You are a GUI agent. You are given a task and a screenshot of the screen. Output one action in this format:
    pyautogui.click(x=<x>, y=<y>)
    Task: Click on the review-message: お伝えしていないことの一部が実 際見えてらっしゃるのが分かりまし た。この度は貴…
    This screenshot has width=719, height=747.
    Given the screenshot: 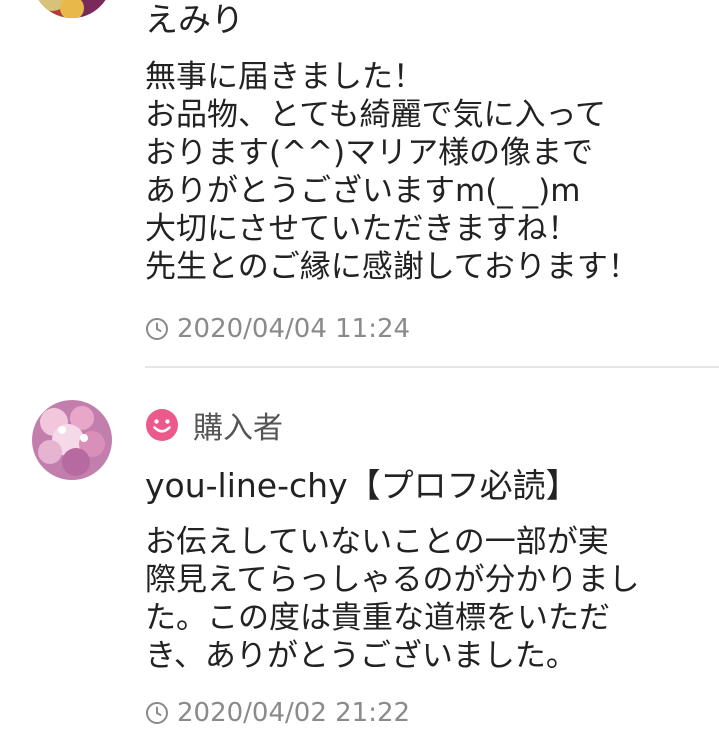 What is the action you would take?
    pyautogui.click(x=392, y=599)
    